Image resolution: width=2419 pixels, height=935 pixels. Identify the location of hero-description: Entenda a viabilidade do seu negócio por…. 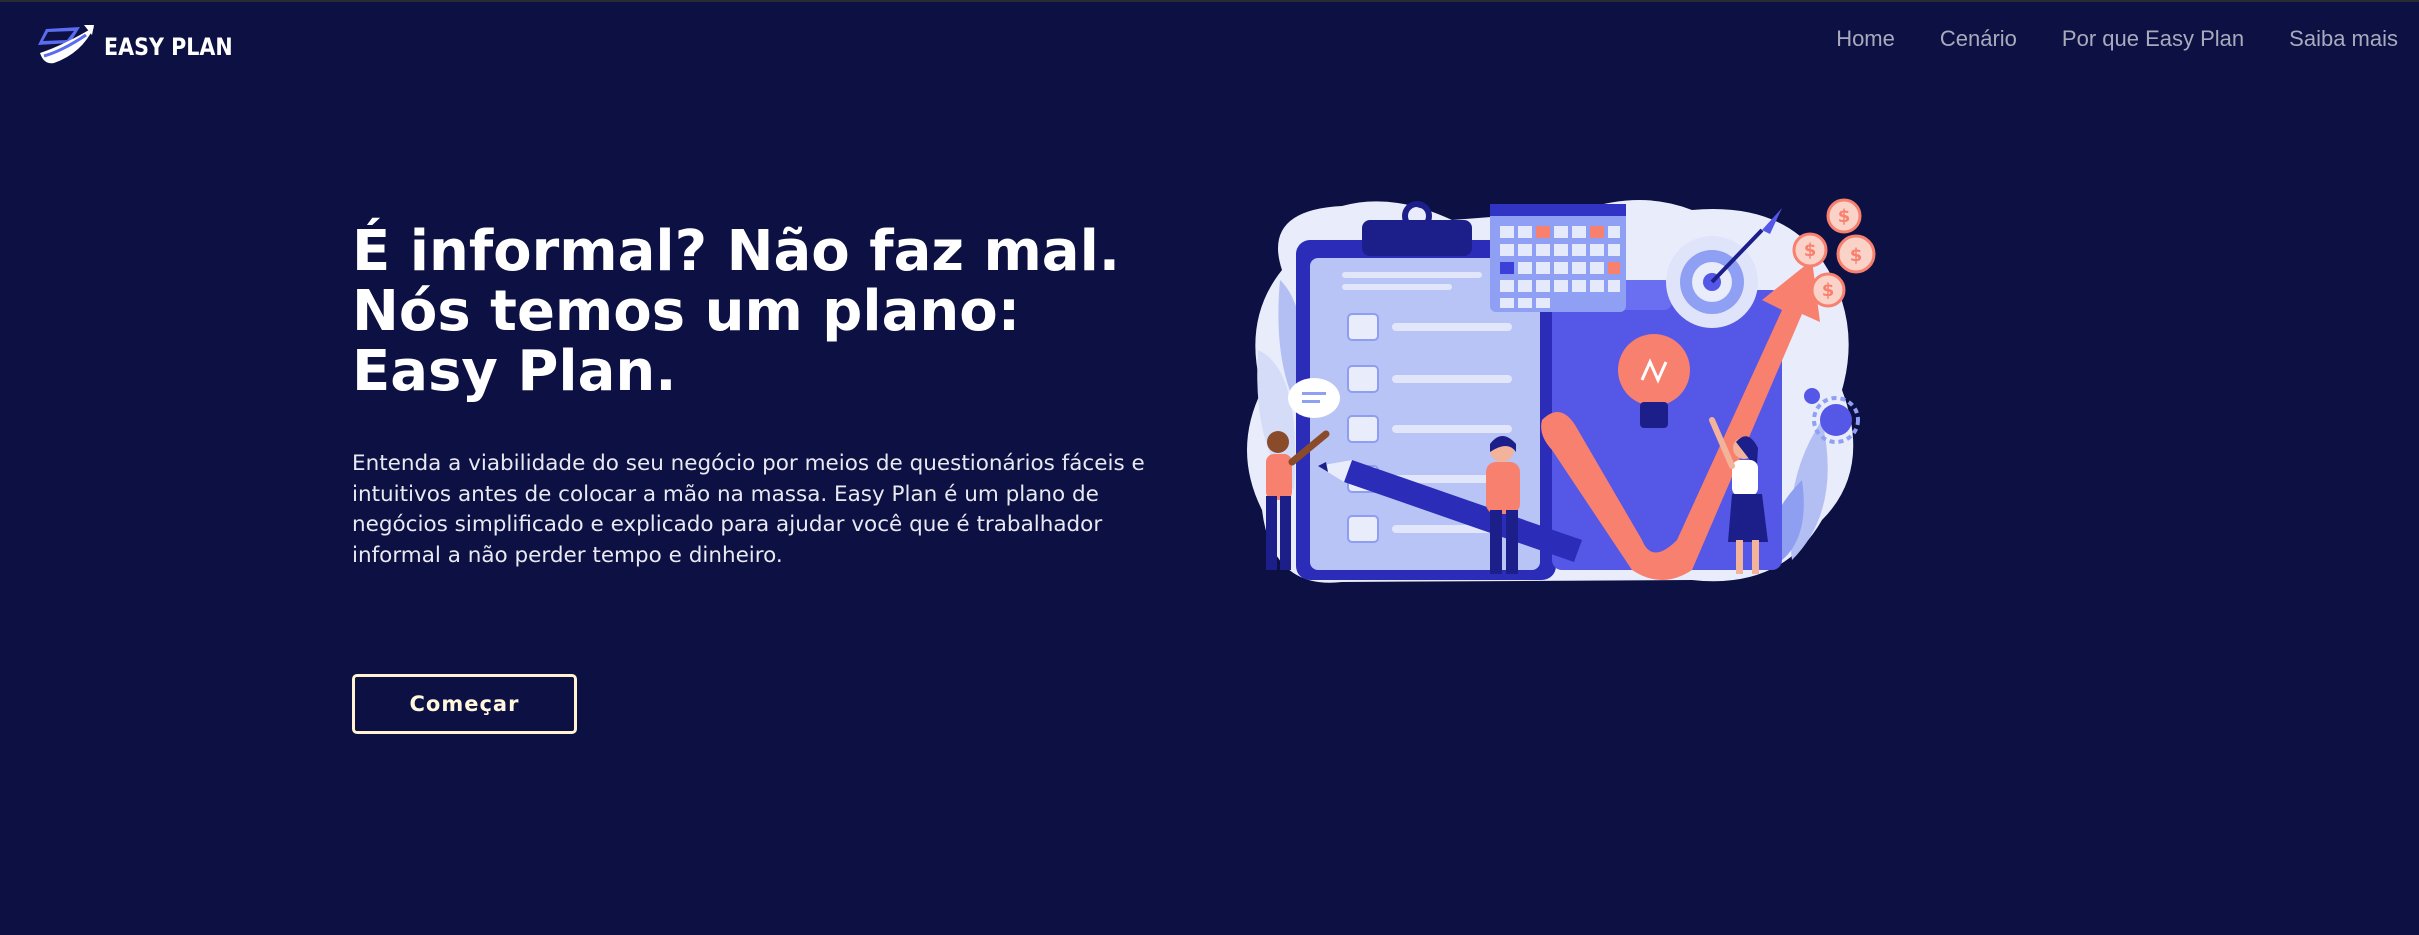
(748, 509).